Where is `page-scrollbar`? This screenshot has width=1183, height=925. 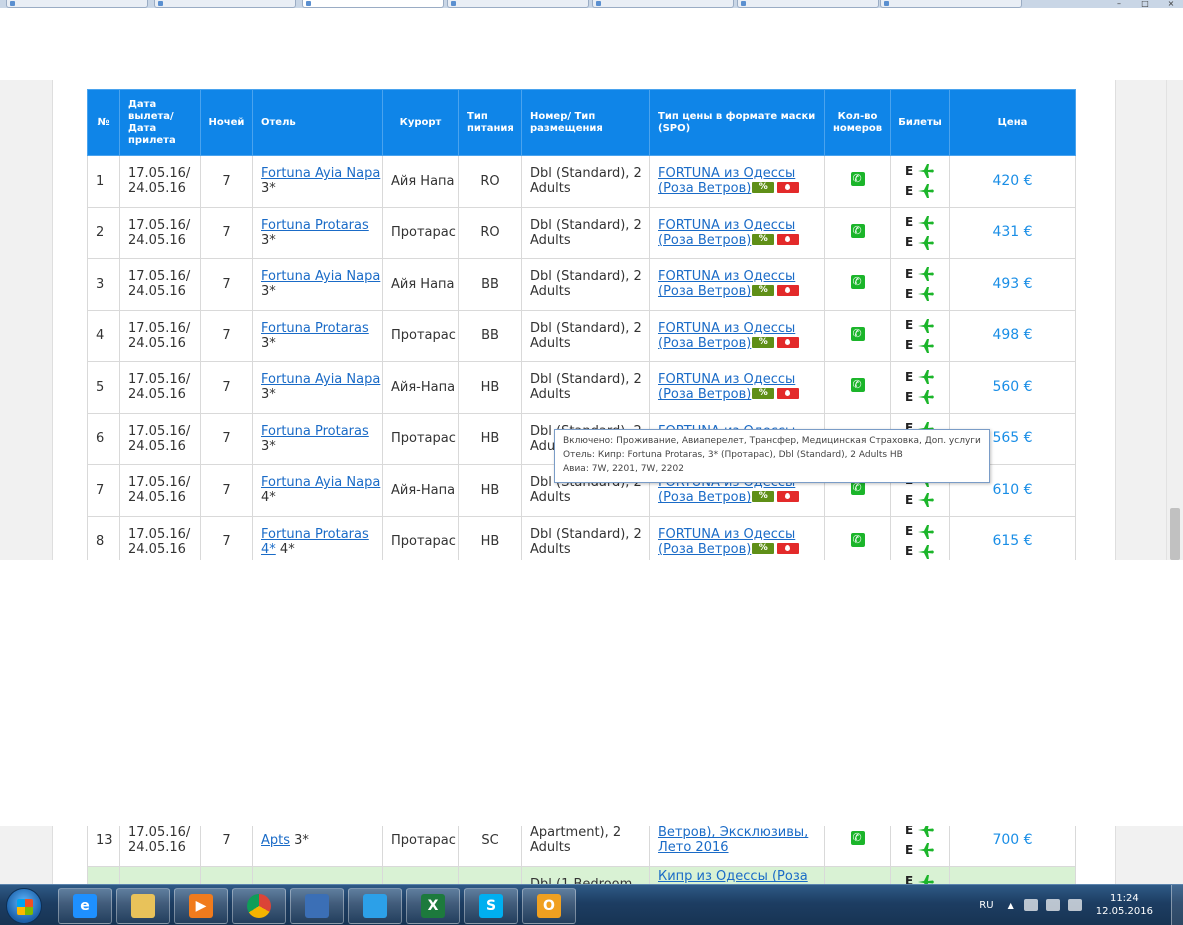 page-scrollbar is located at coordinates (1174, 320).